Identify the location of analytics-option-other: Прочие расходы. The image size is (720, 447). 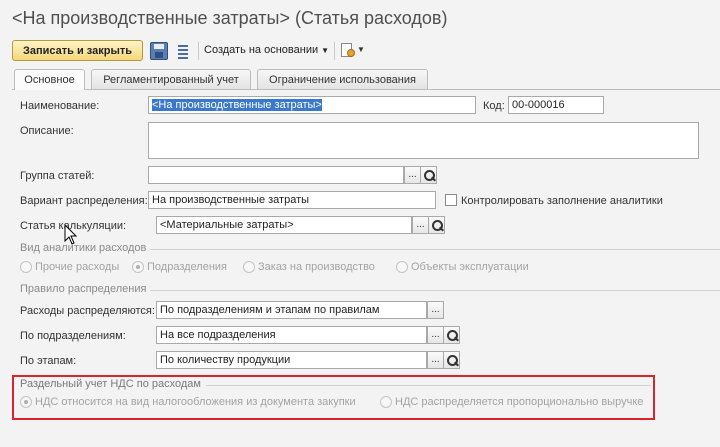
(69, 267).